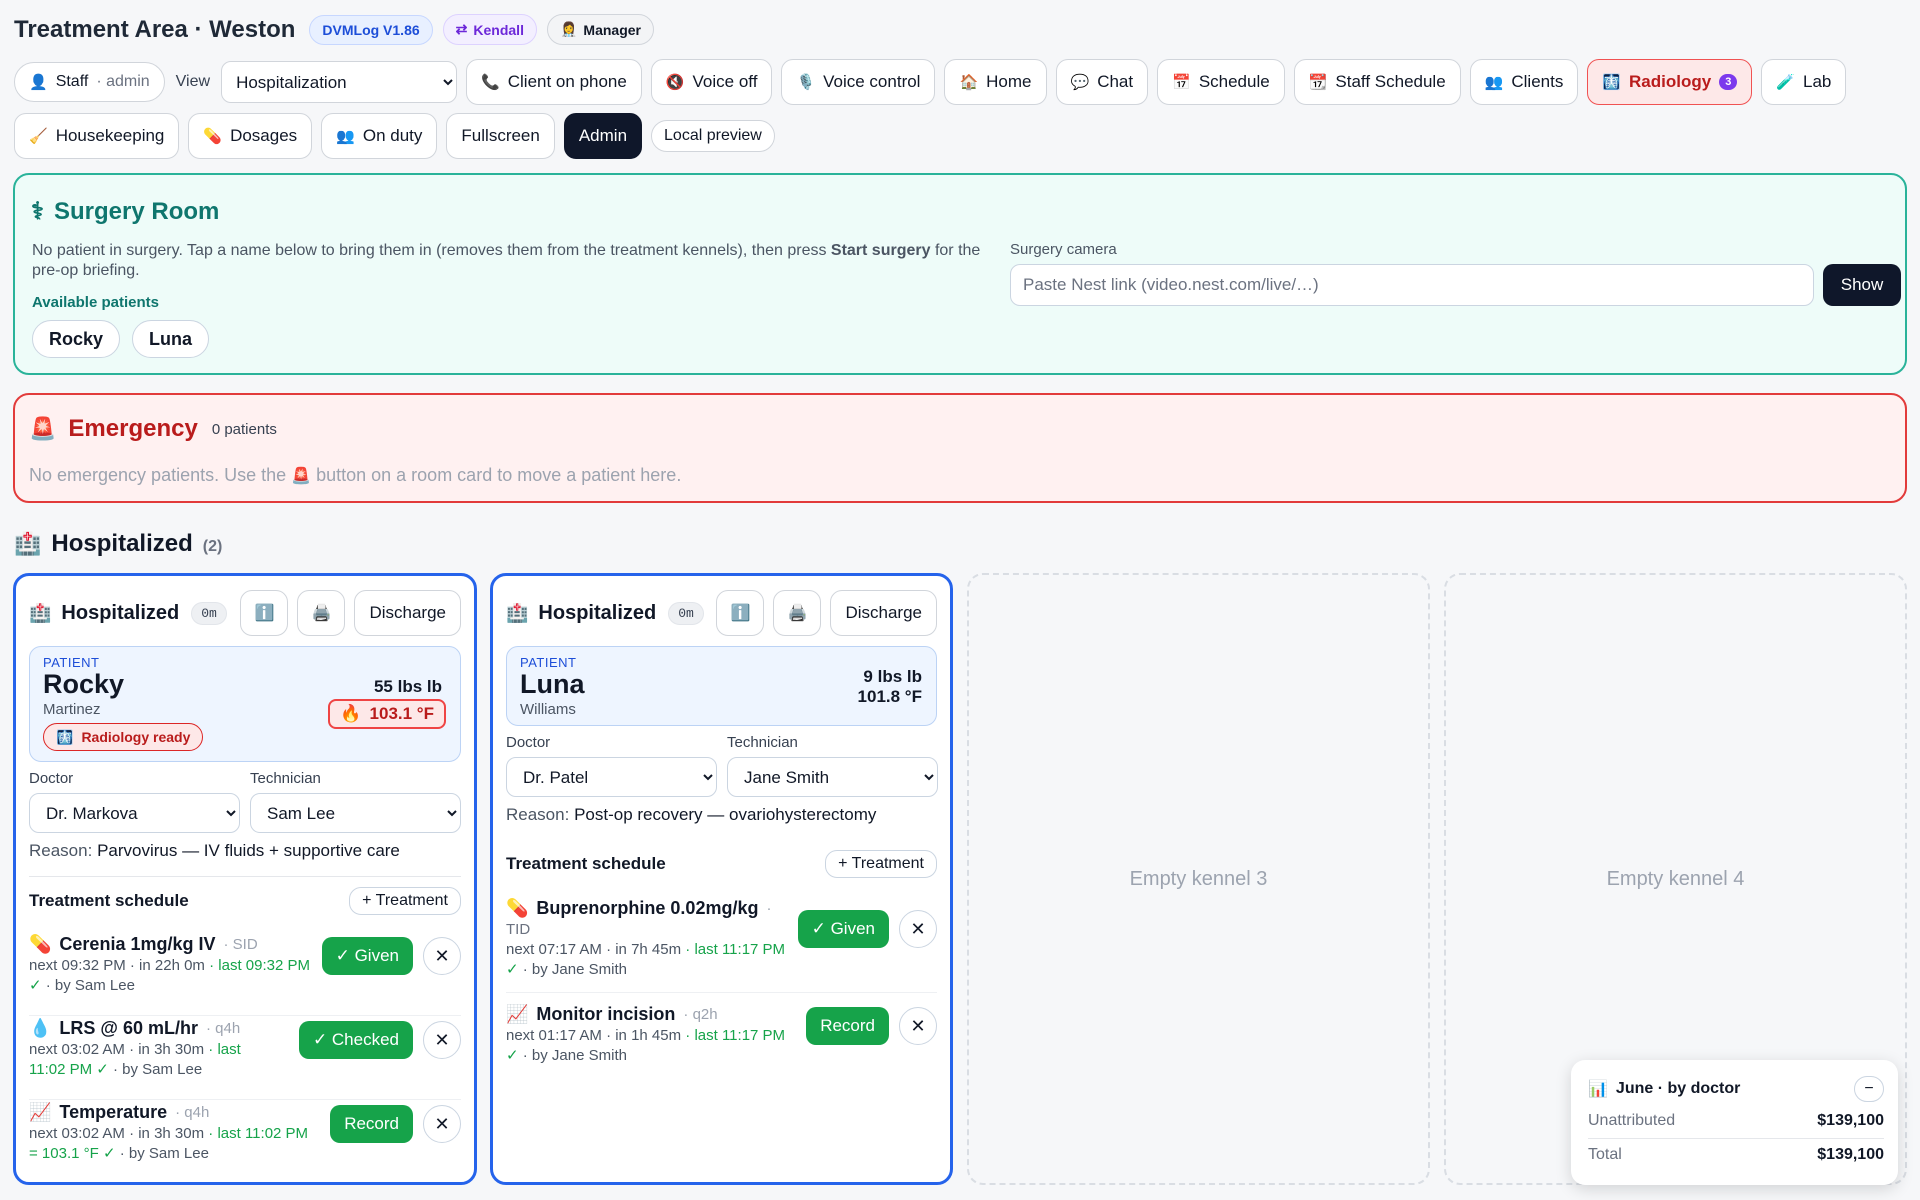  I want to click on local-preview-button: Local preview, so click(713, 136).